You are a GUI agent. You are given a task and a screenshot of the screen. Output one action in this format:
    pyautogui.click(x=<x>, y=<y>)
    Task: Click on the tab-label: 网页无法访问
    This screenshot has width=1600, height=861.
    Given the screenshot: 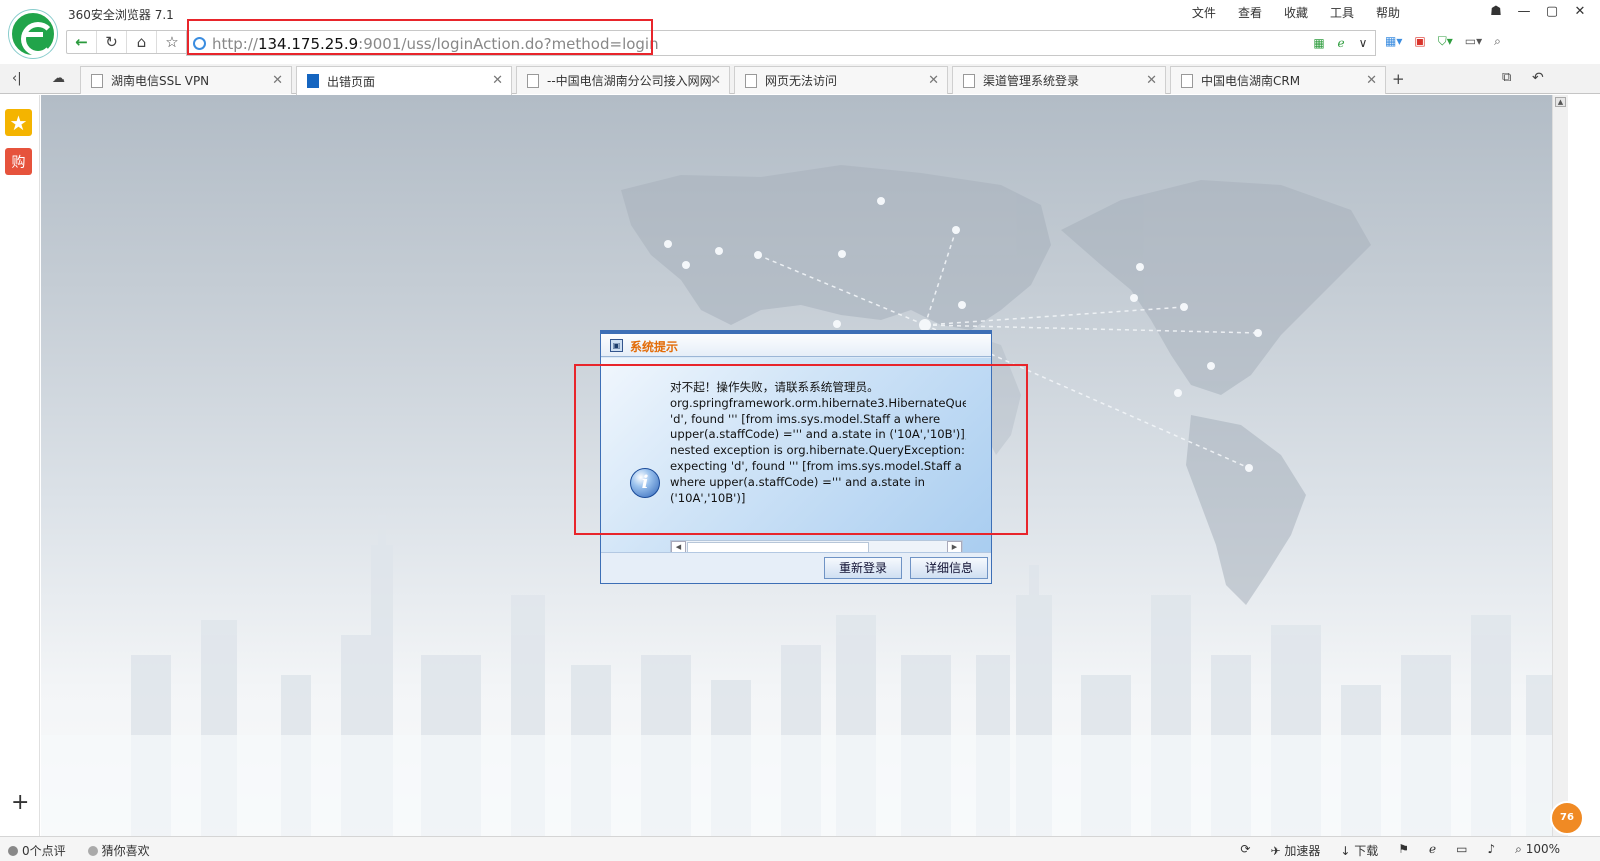 What is the action you would take?
    pyautogui.click(x=801, y=81)
    